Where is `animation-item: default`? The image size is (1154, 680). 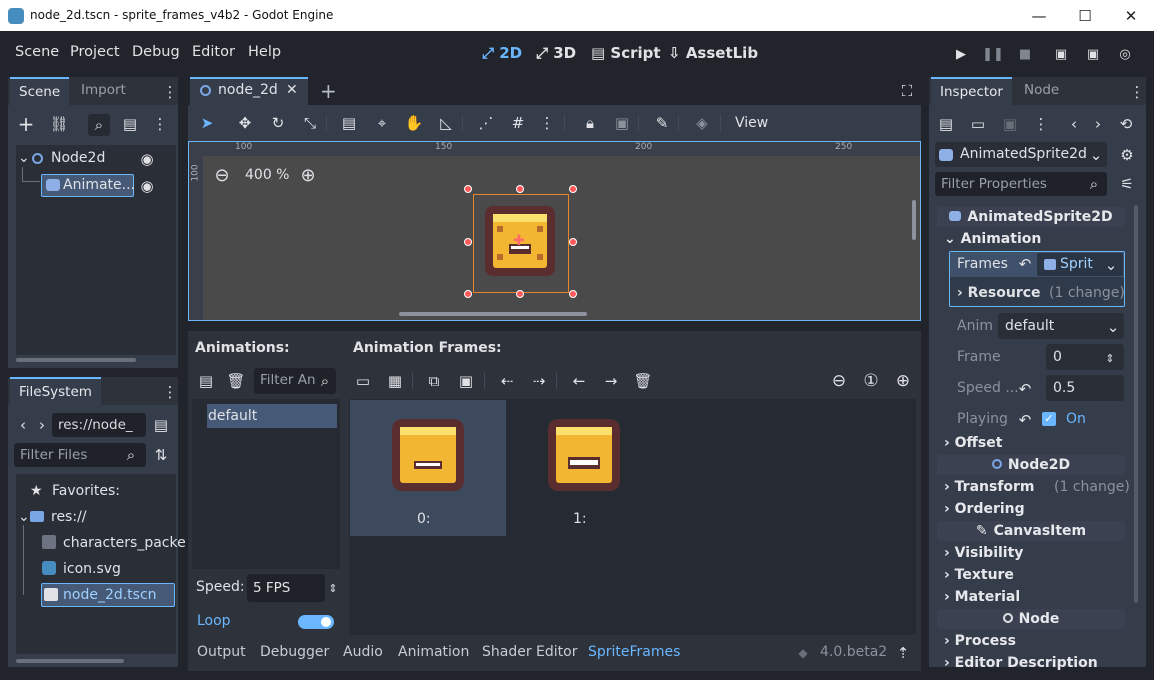
animation-item: default is located at coordinates (232, 416).